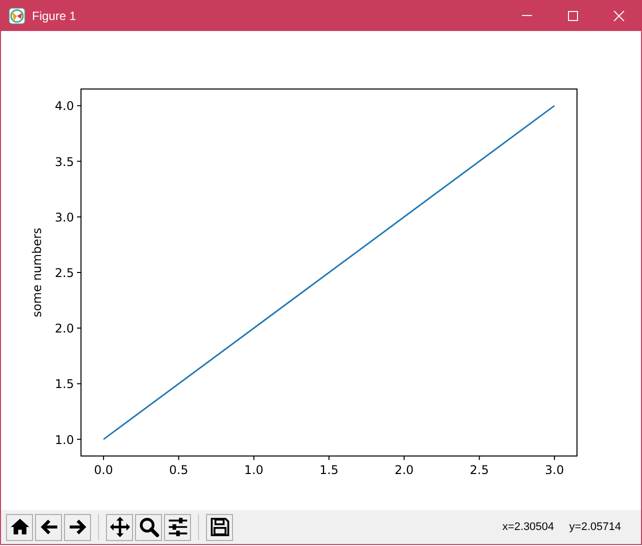  What do you see at coordinates (77, 527) in the screenshot?
I see `forward-button` at bounding box center [77, 527].